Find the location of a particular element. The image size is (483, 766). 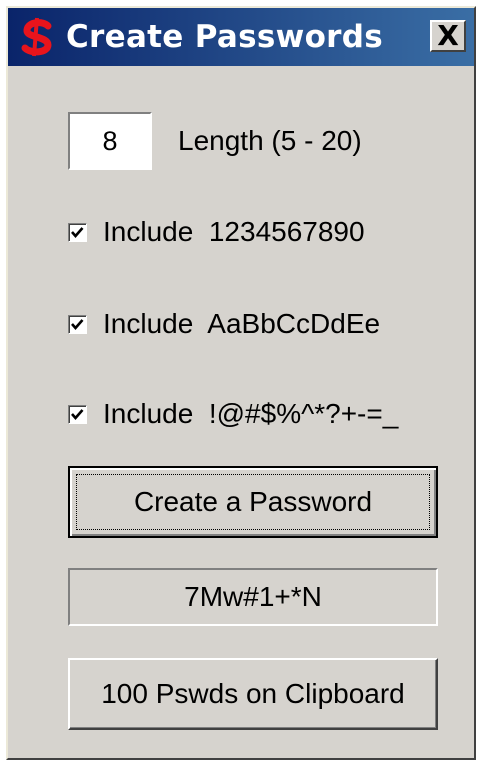

include-letters-option: Include AaBbCcDdEe is located at coordinates (224, 324).